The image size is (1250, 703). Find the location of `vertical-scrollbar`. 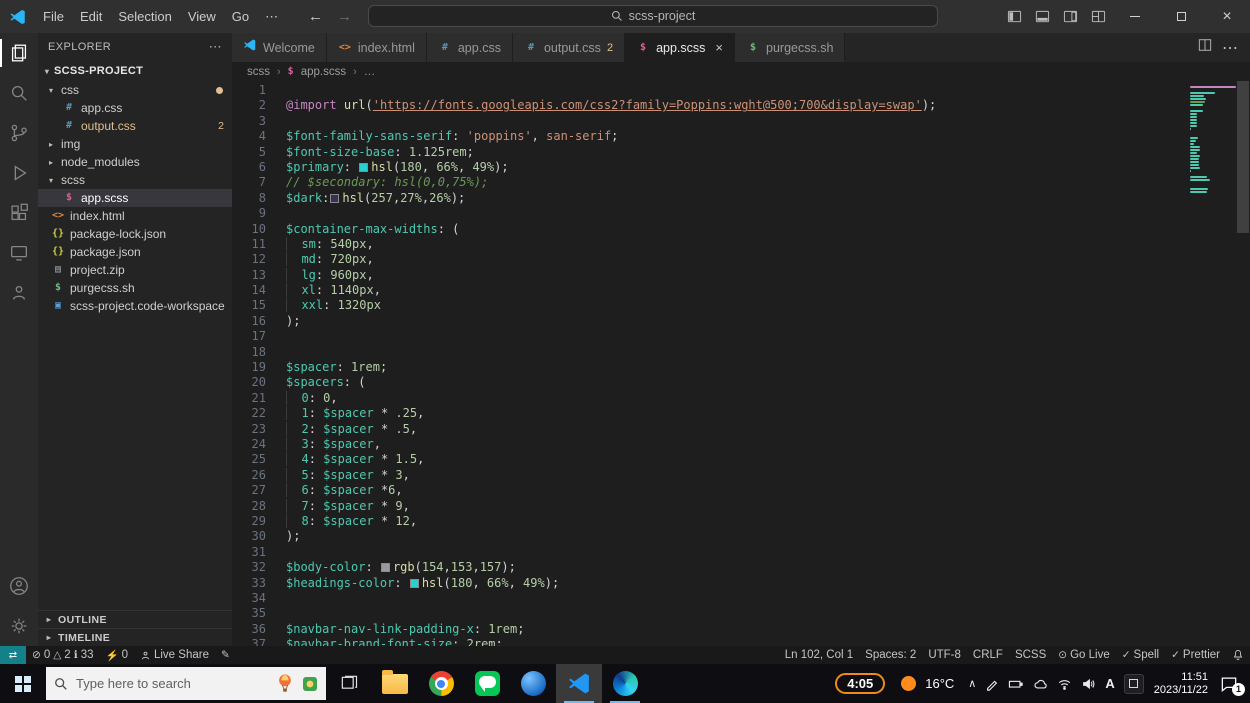

vertical-scrollbar is located at coordinates (1243, 363).